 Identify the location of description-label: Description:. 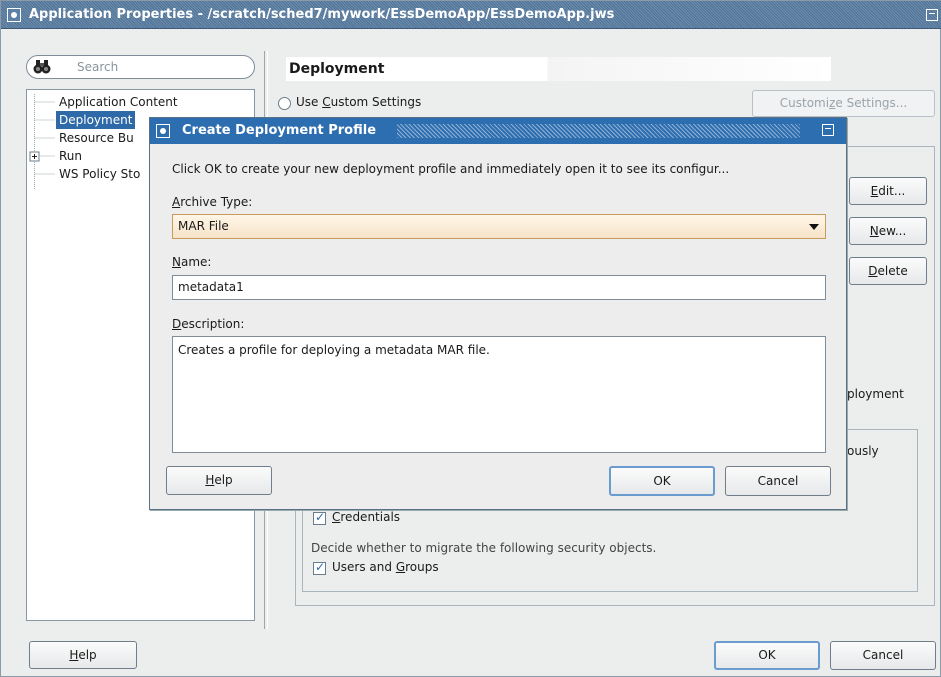
(208, 324).